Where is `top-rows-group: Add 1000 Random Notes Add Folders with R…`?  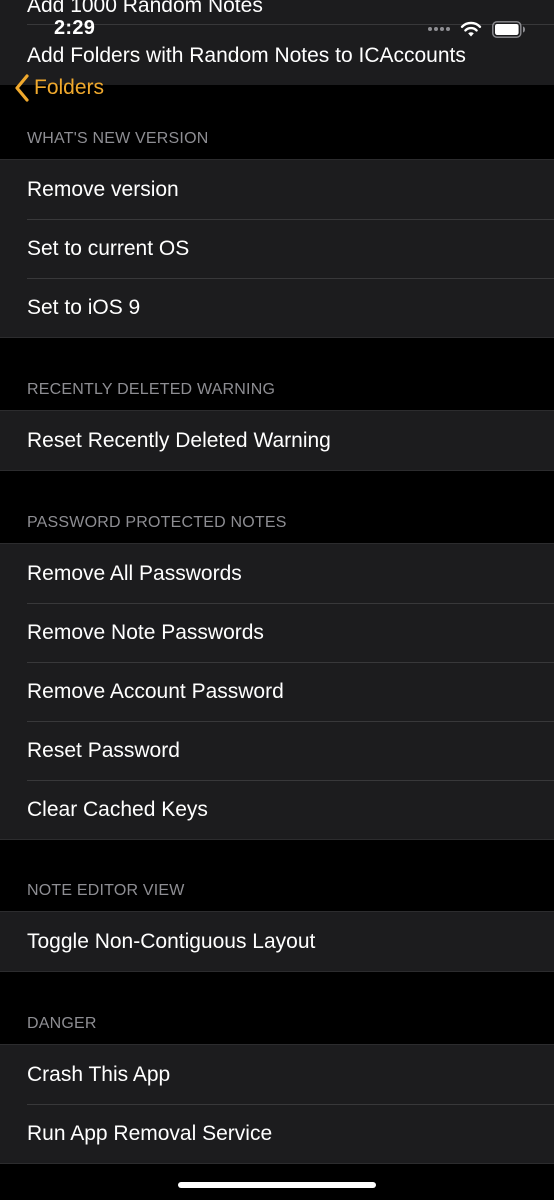 top-rows-group: Add 1000 Random Notes Add Folders with R… is located at coordinates (277, 42).